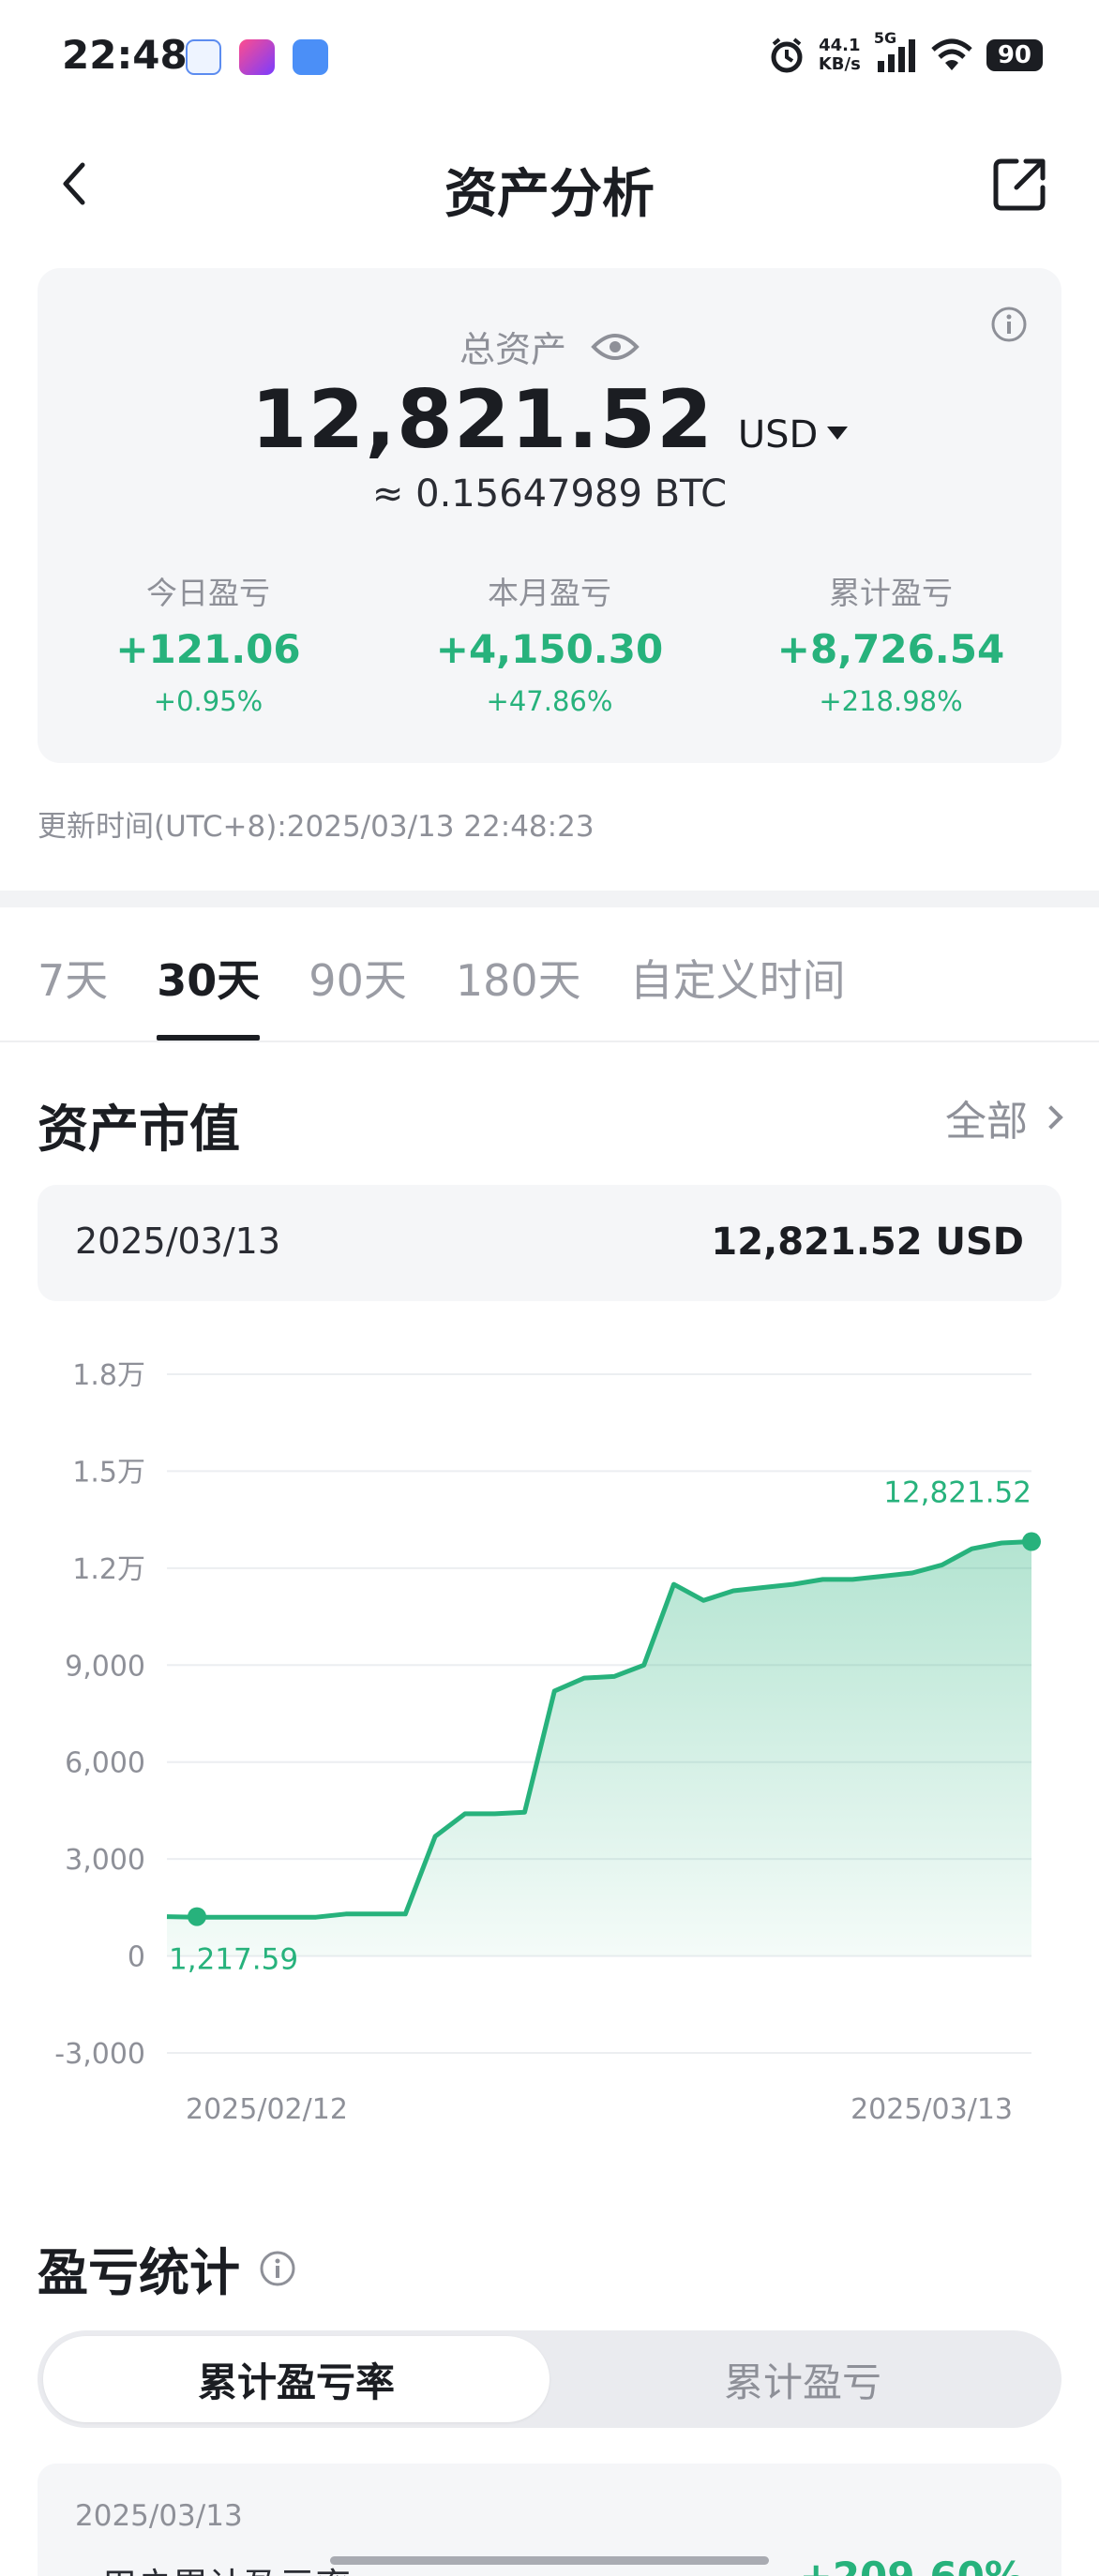 The width and height of the screenshot is (1099, 2576). I want to click on pnl-series-row: 用户累计盈亏率, so click(213, 2567).